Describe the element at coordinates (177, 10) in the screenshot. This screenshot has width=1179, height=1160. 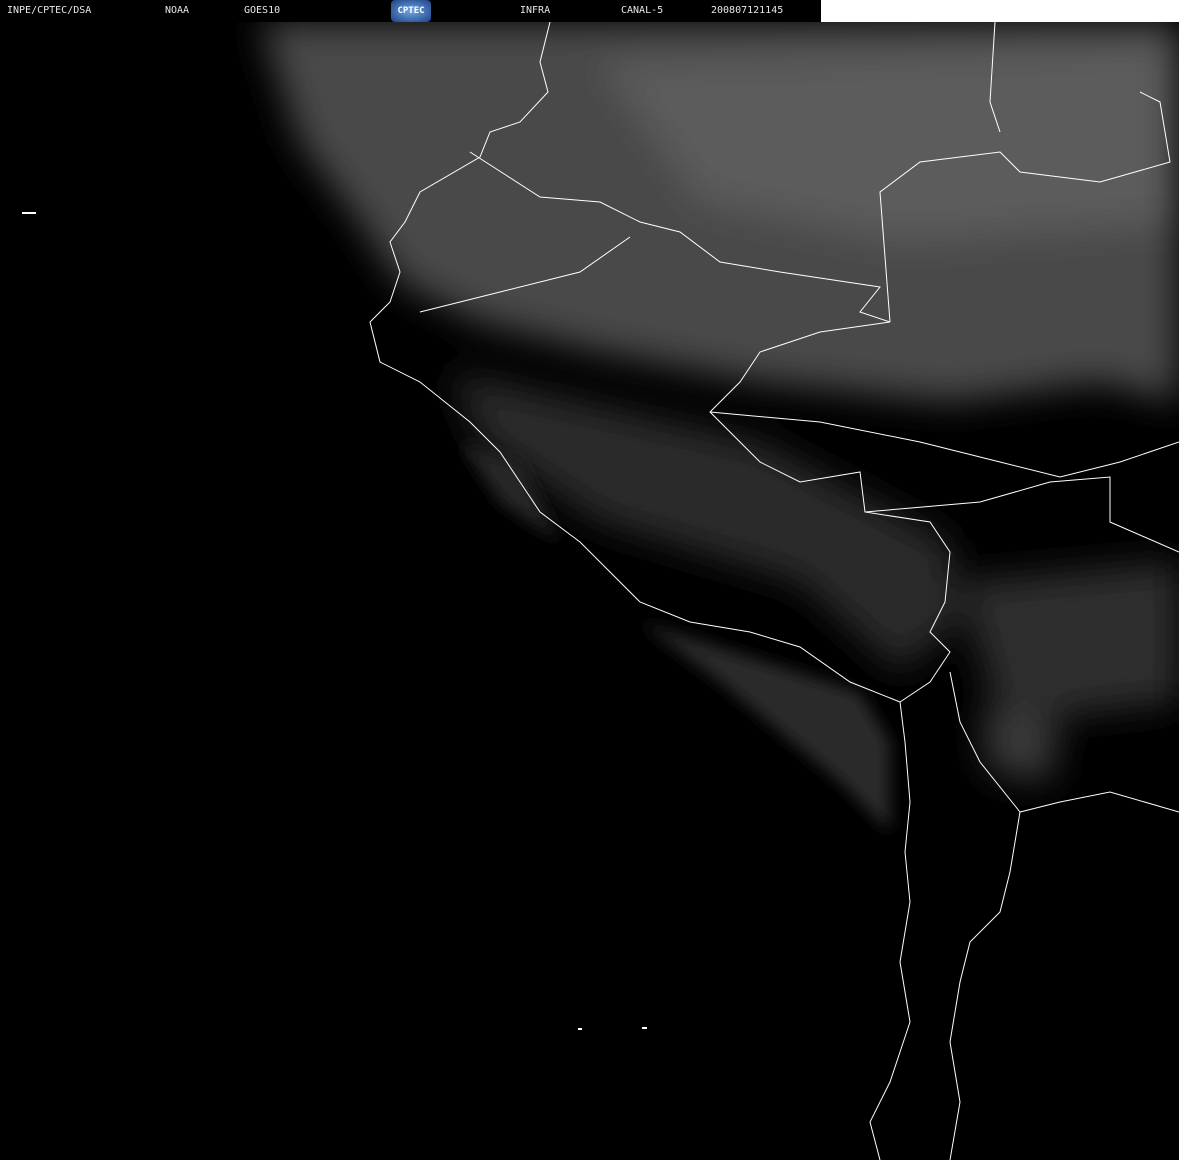
I see `agency-label: NOAA` at that location.